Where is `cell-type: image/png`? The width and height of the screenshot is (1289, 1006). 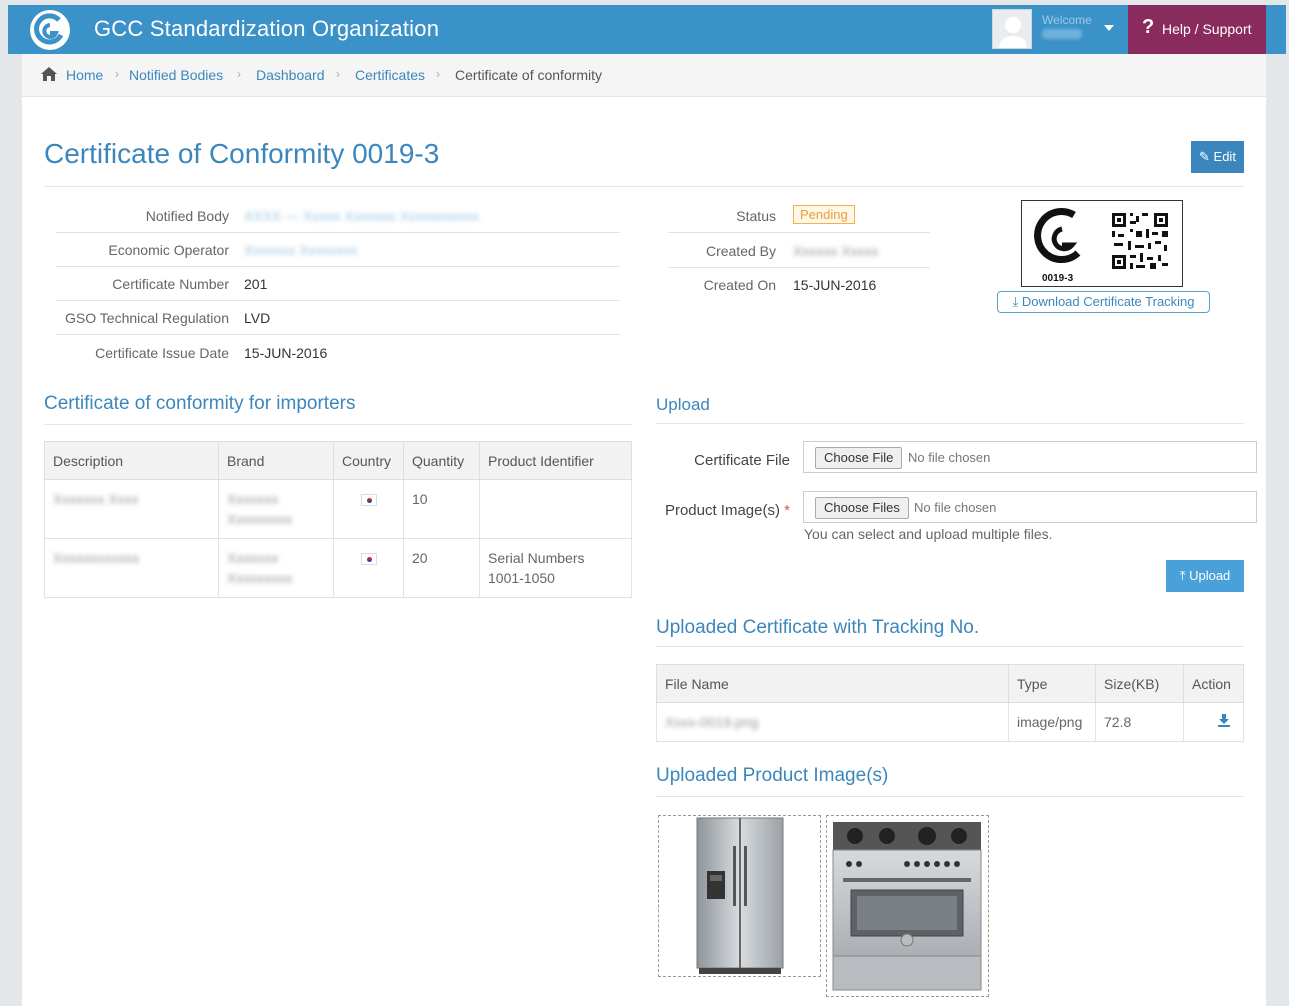
cell-type: image/png is located at coordinates (1052, 722).